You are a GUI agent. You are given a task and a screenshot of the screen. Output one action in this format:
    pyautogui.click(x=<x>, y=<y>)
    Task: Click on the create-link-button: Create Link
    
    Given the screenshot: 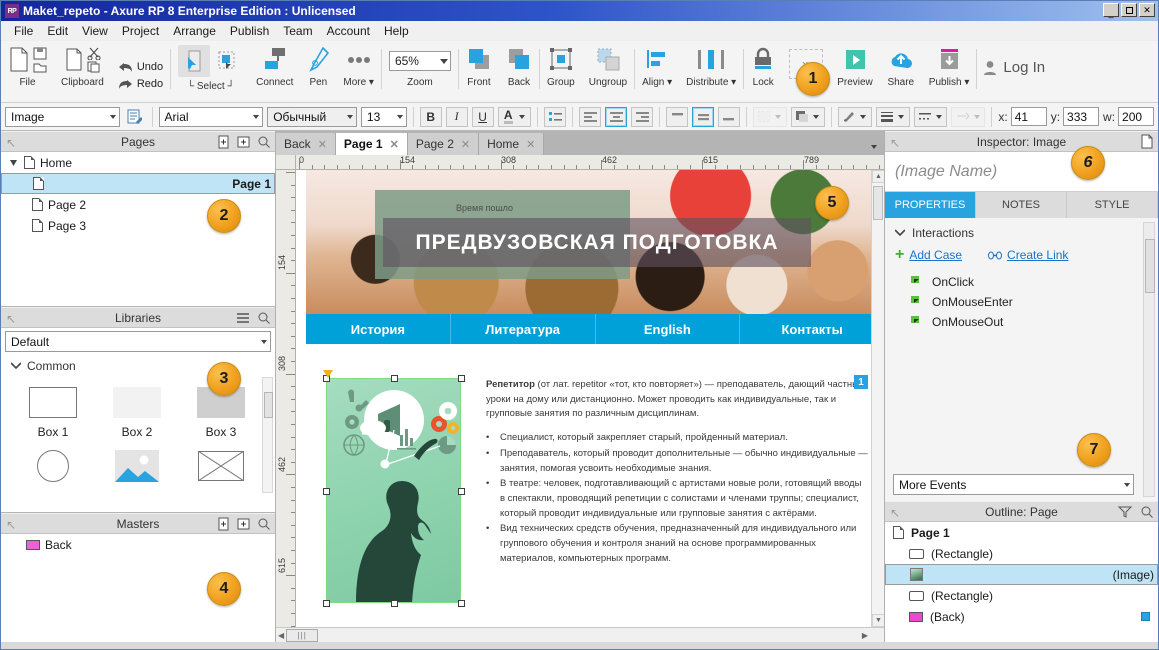 What is the action you would take?
    pyautogui.click(x=1028, y=255)
    